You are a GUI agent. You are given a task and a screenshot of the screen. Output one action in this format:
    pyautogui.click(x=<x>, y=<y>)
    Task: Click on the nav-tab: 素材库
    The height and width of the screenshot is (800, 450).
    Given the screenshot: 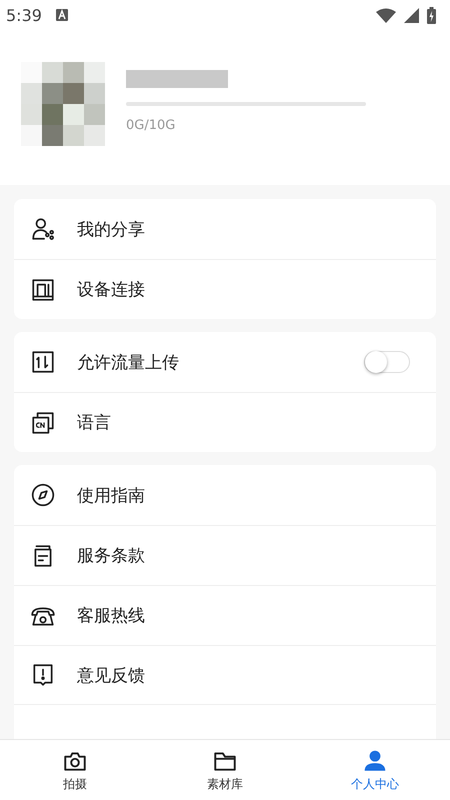 What is the action you would take?
    pyautogui.click(x=225, y=770)
    